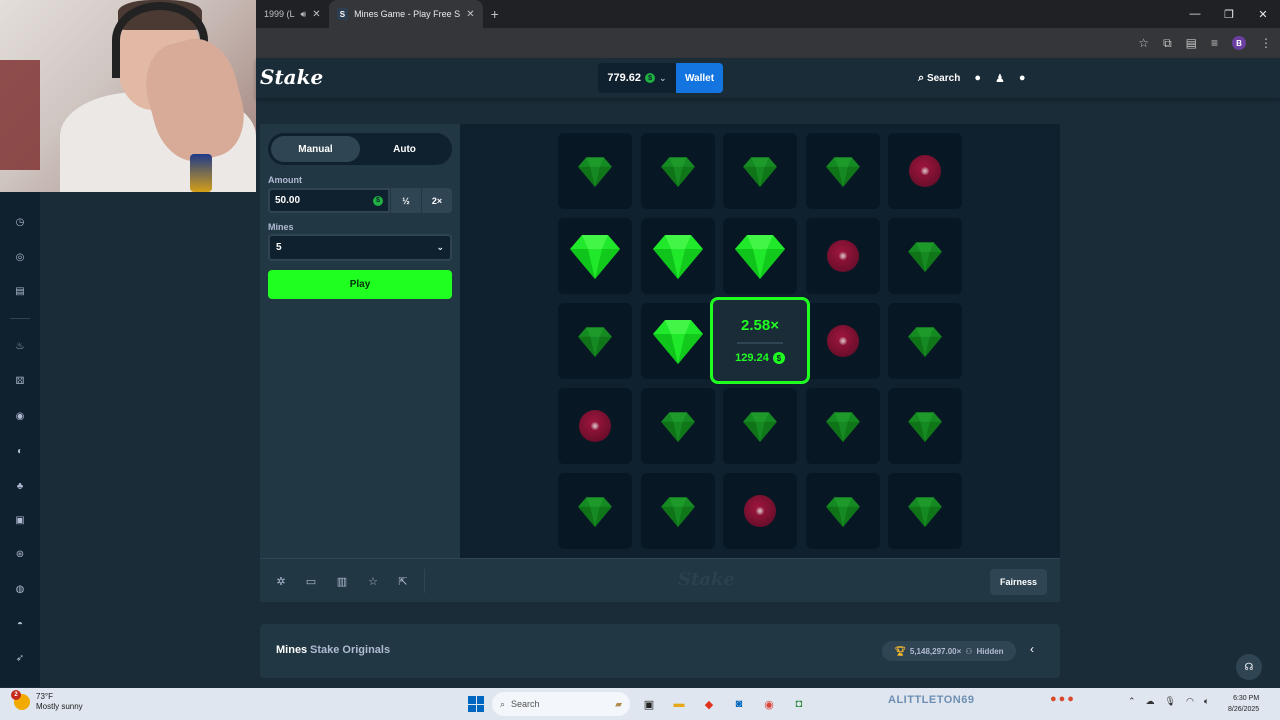 The image size is (1280, 720). What do you see at coordinates (405, 14) in the screenshot?
I see `browser-tab-2: S Mines Game - Play Free Social ✕` at bounding box center [405, 14].